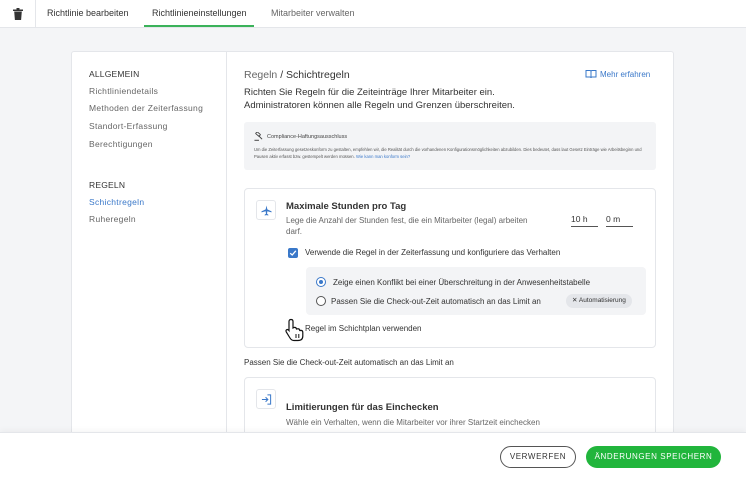  Describe the element at coordinates (116, 202) in the screenshot. I see `nav-item-shift-rules: Schichtregeln` at that location.